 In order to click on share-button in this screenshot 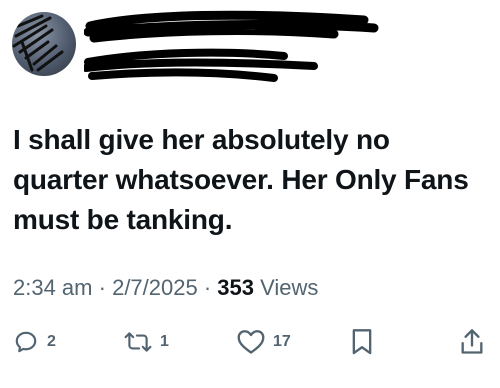, I will do `click(472, 342)`.